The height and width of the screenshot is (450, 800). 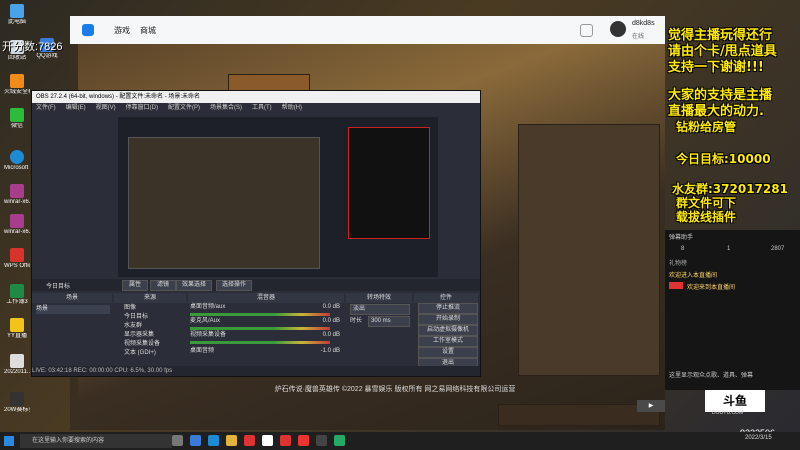 I want to click on yy-icon, so click(x=17, y=325).